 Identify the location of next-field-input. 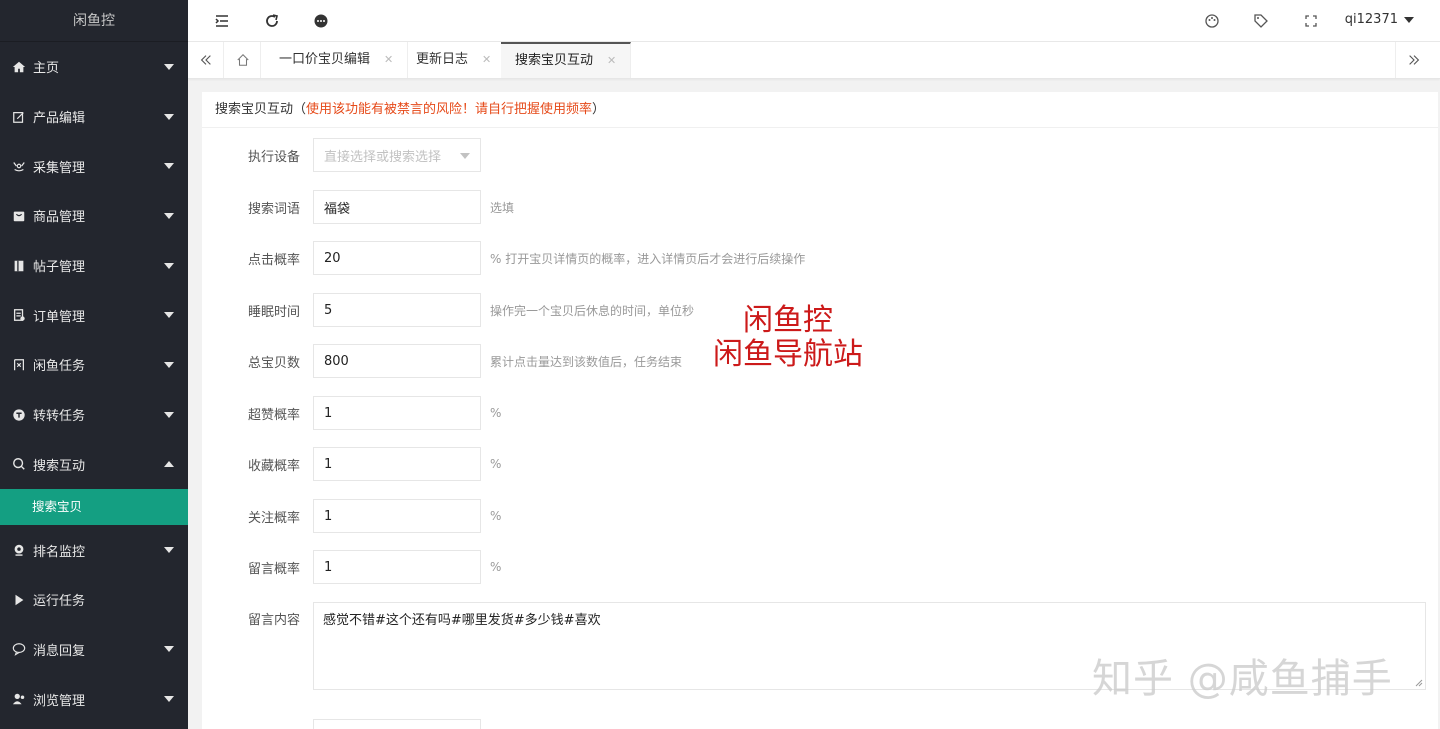
(397, 724).